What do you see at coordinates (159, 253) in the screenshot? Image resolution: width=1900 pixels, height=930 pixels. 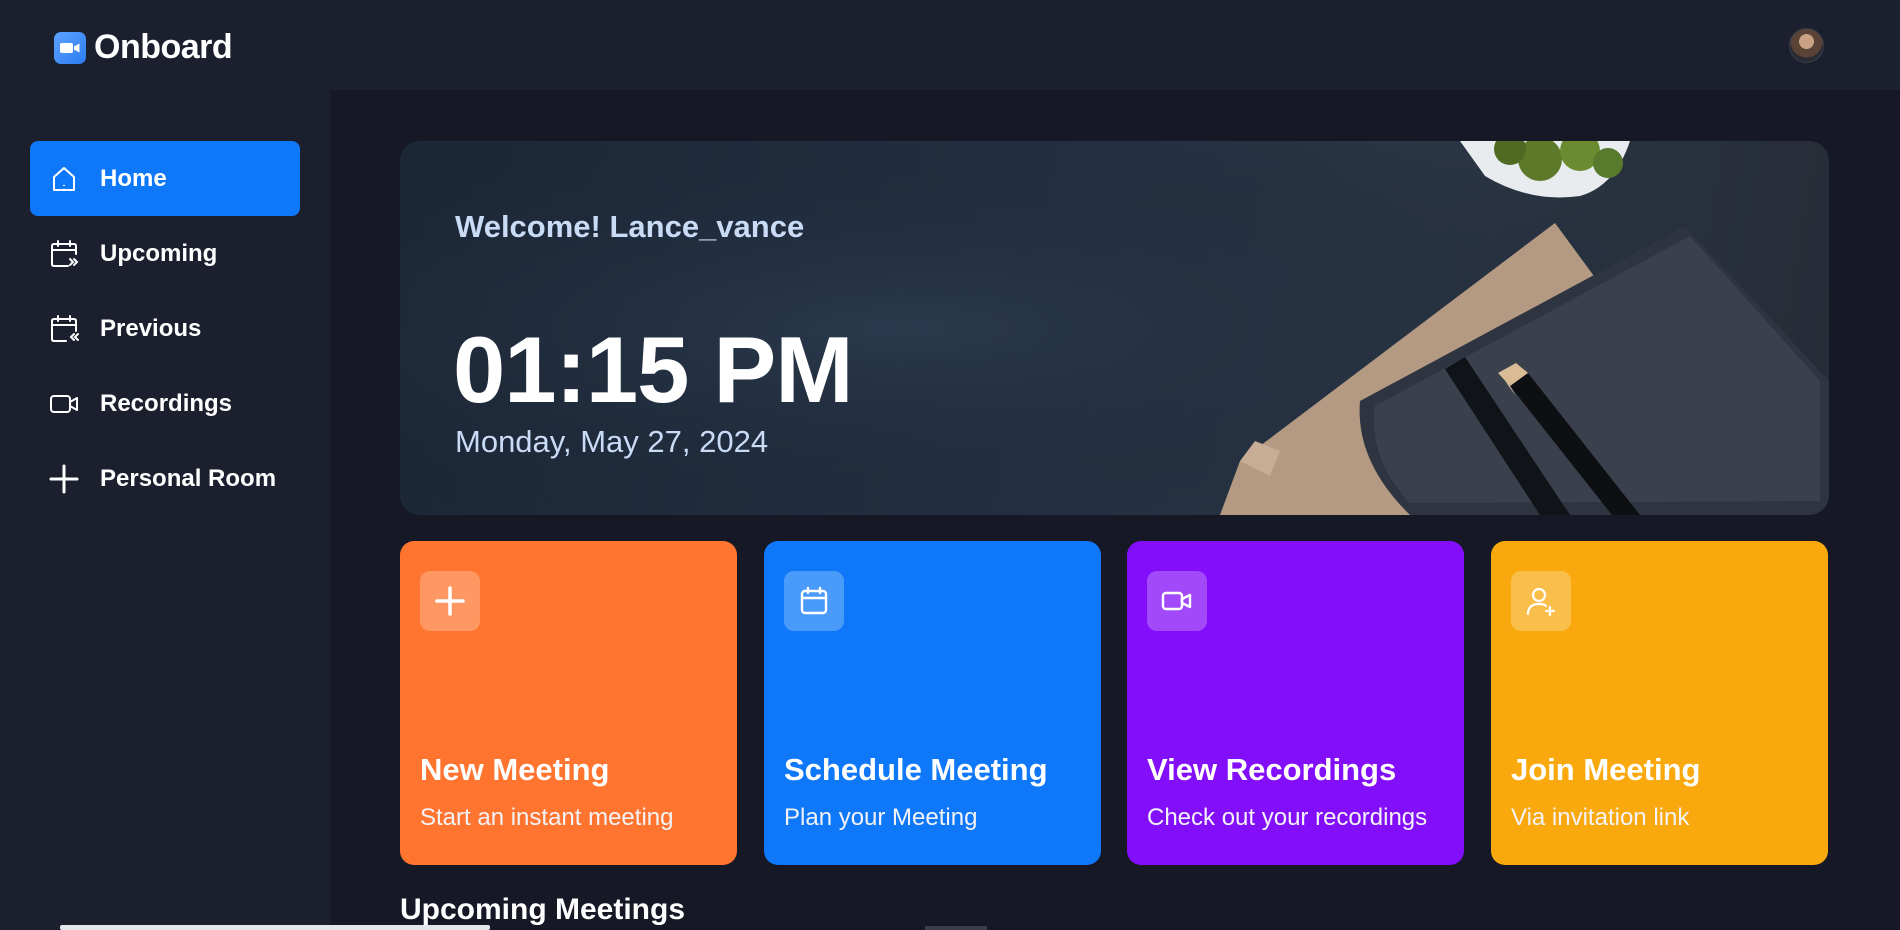 I see `sidebar-item-label: Upcoming` at bounding box center [159, 253].